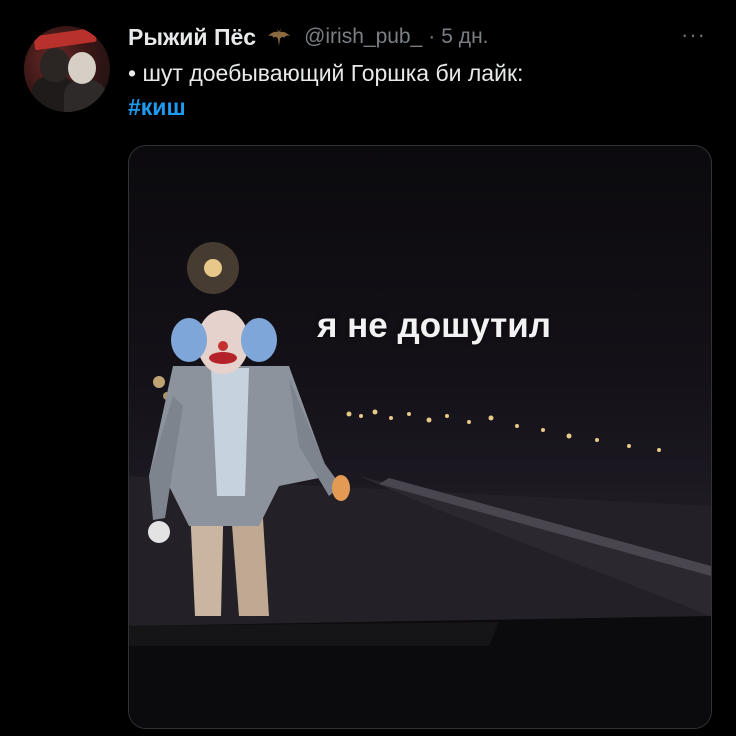 This screenshot has width=736, height=736. Describe the element at coordinates (55, 65) in the screenshot. I see `avatar-person-left-head` at that location.